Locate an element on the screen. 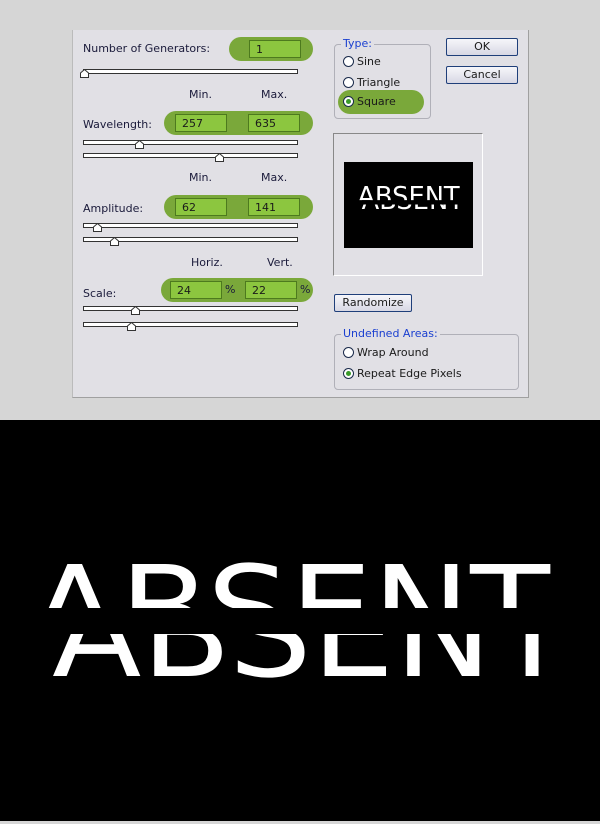 This screenshot has width=600, height=824. amplitude-min-input: 62 is located at coordinates (201, 207).